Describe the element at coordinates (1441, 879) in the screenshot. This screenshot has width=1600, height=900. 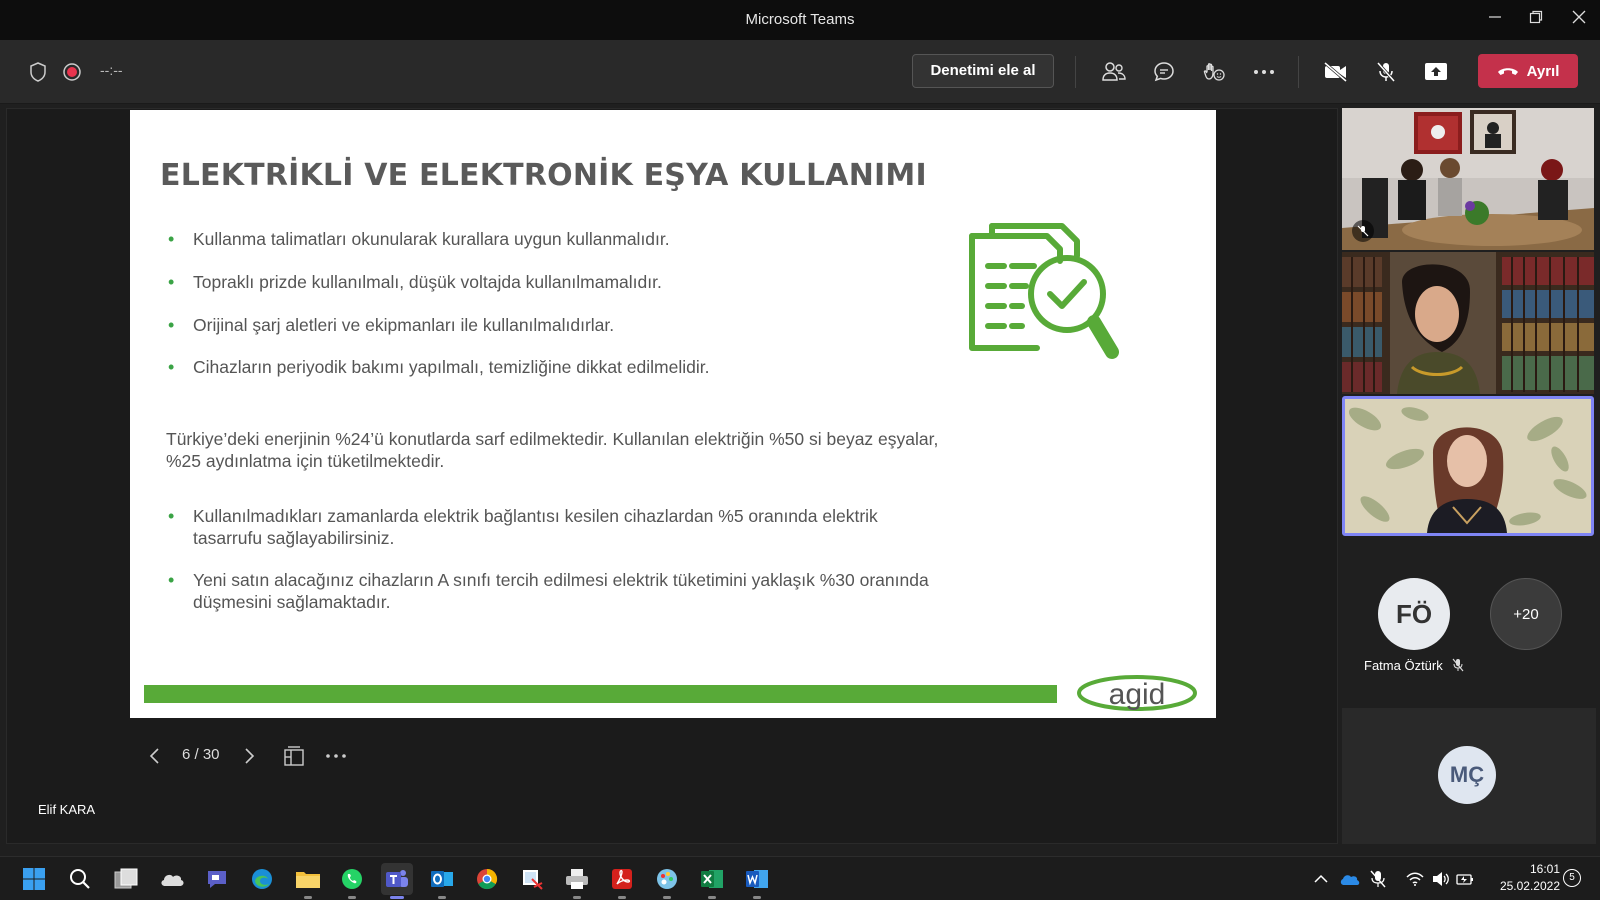
I see `tray-volume` at that location.